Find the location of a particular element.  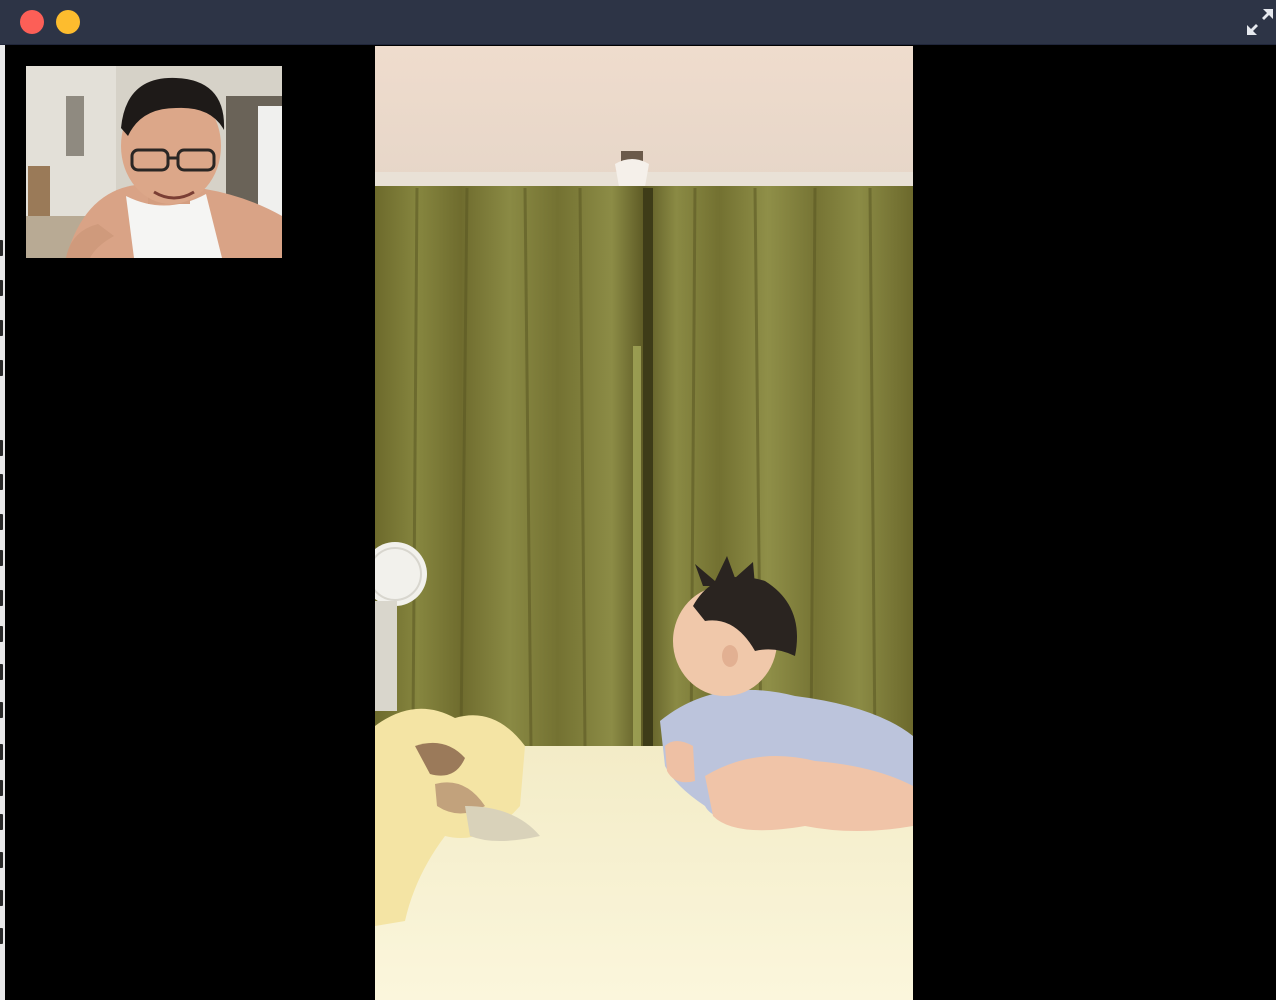

expand-arrows-icon is located at coordinates (1260, 22).